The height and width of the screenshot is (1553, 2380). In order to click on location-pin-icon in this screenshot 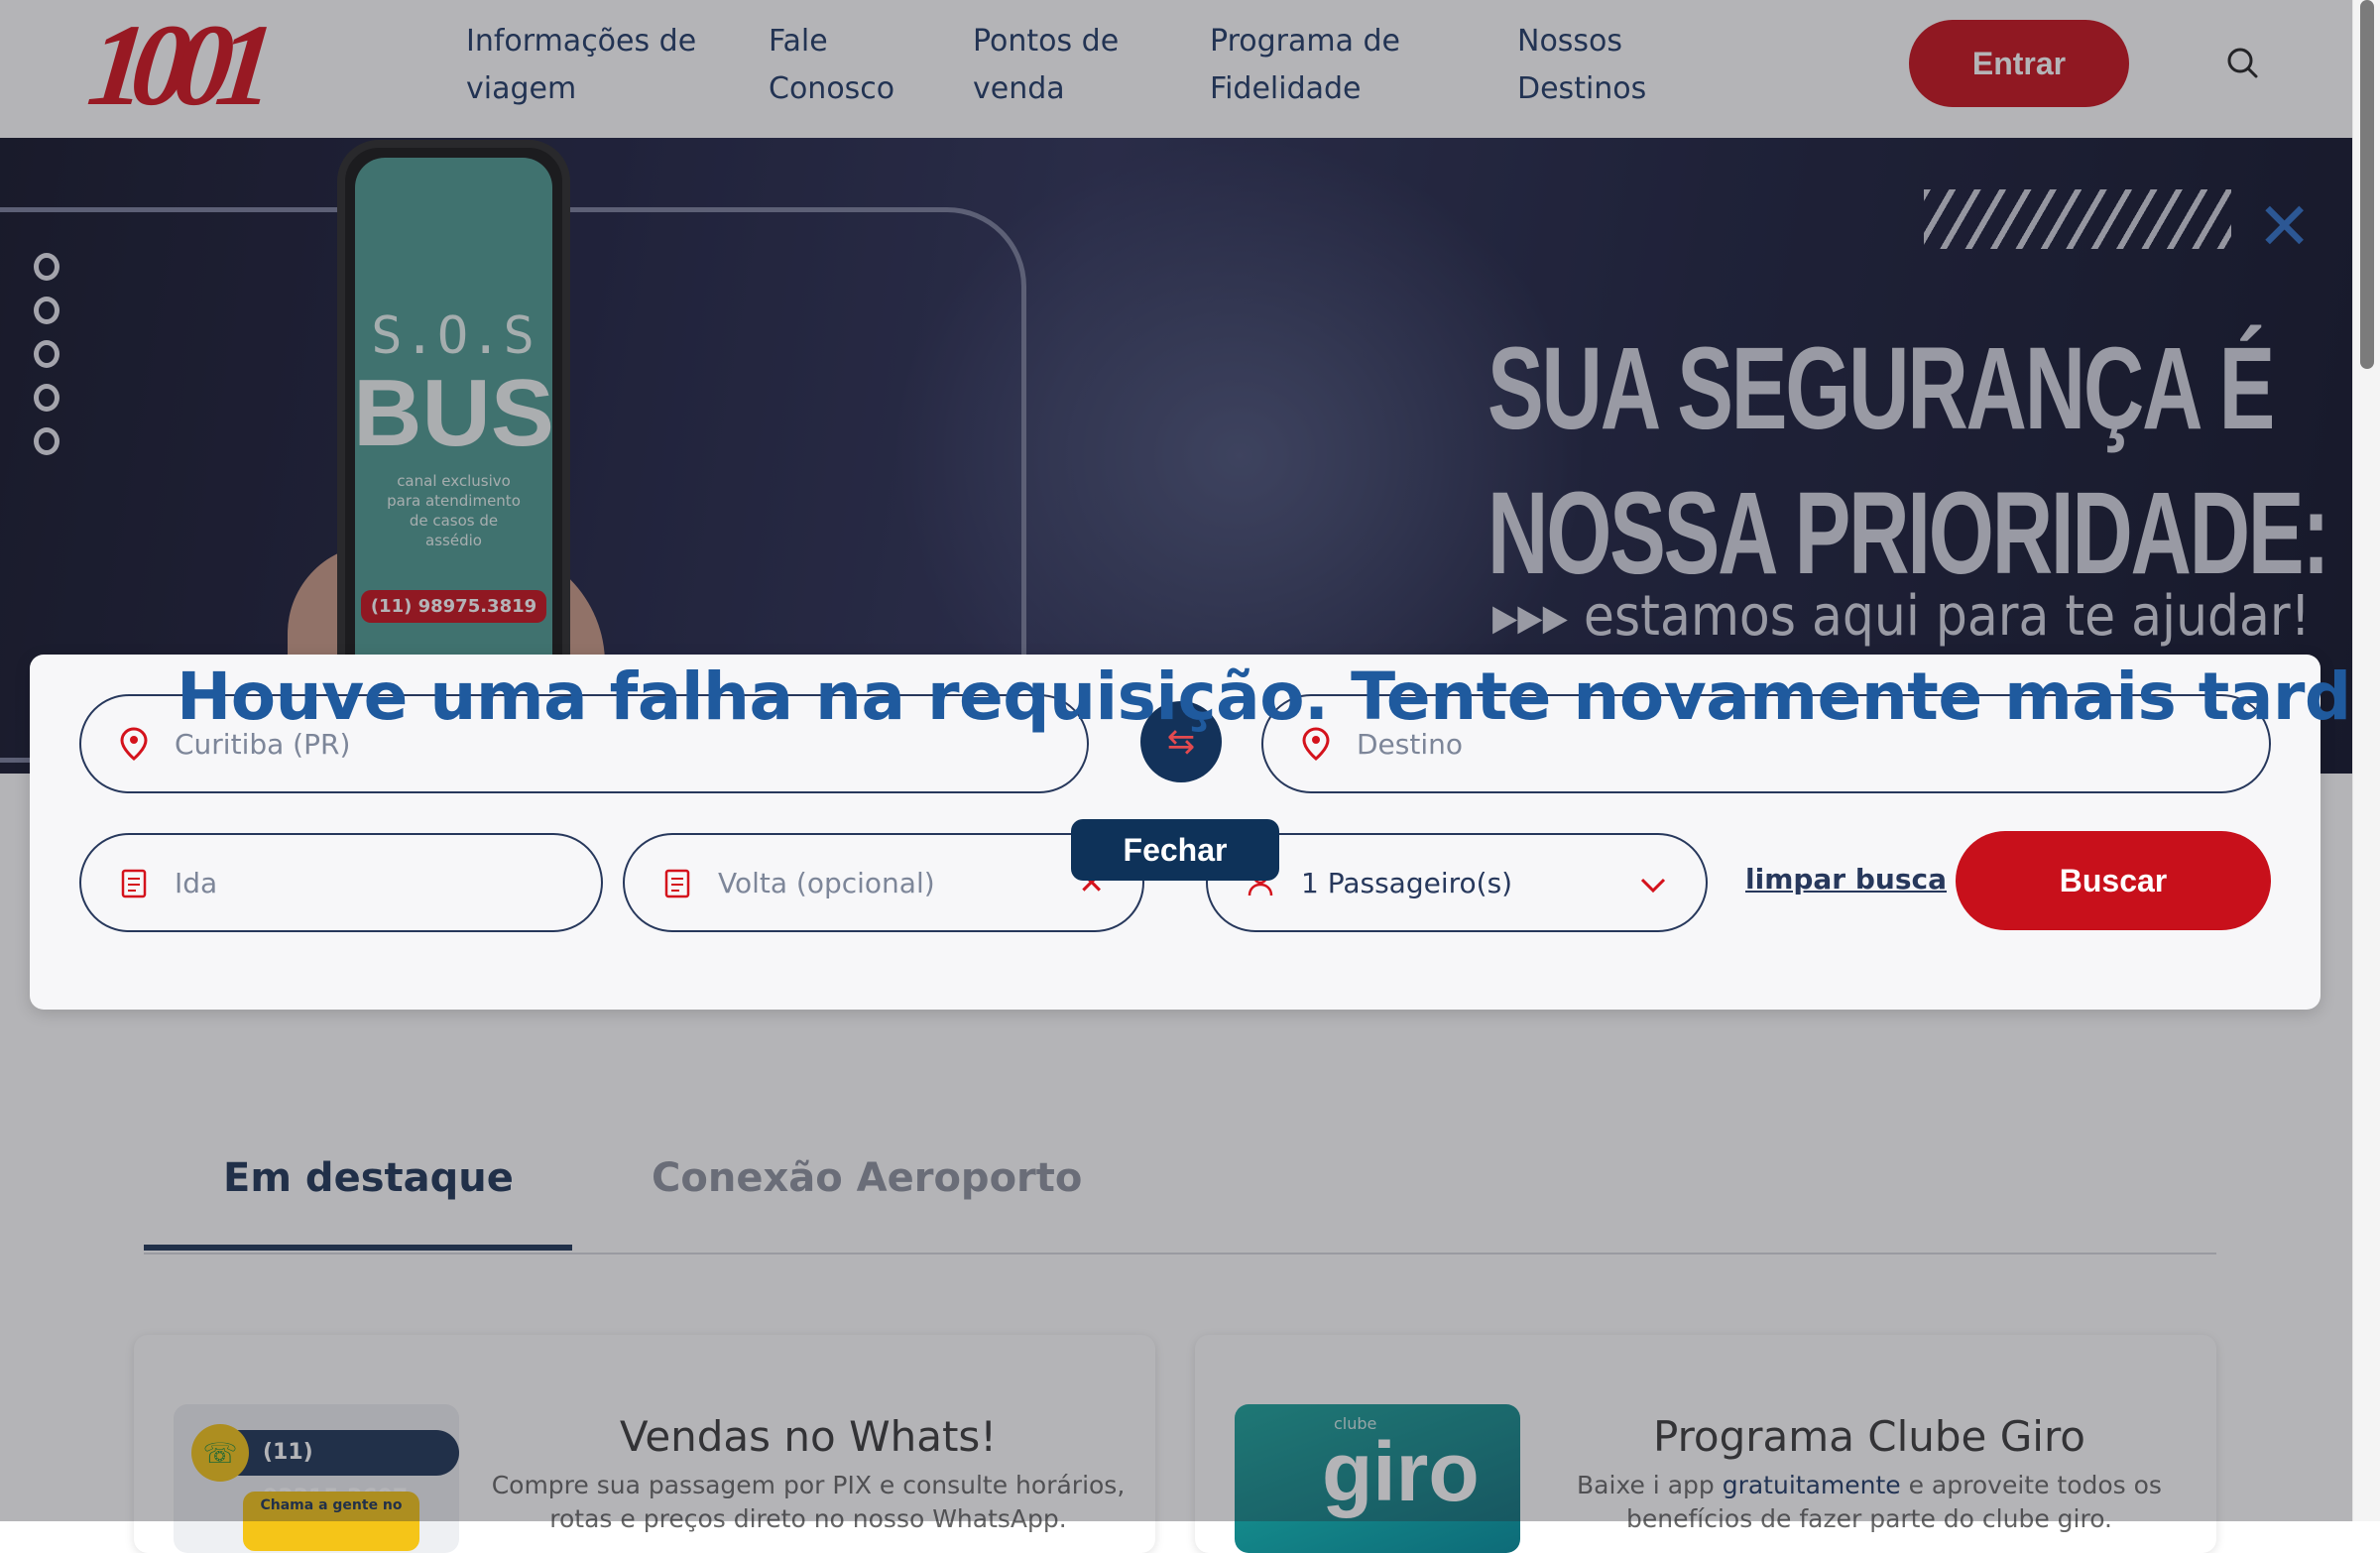, I will do `click(134, 744)`.